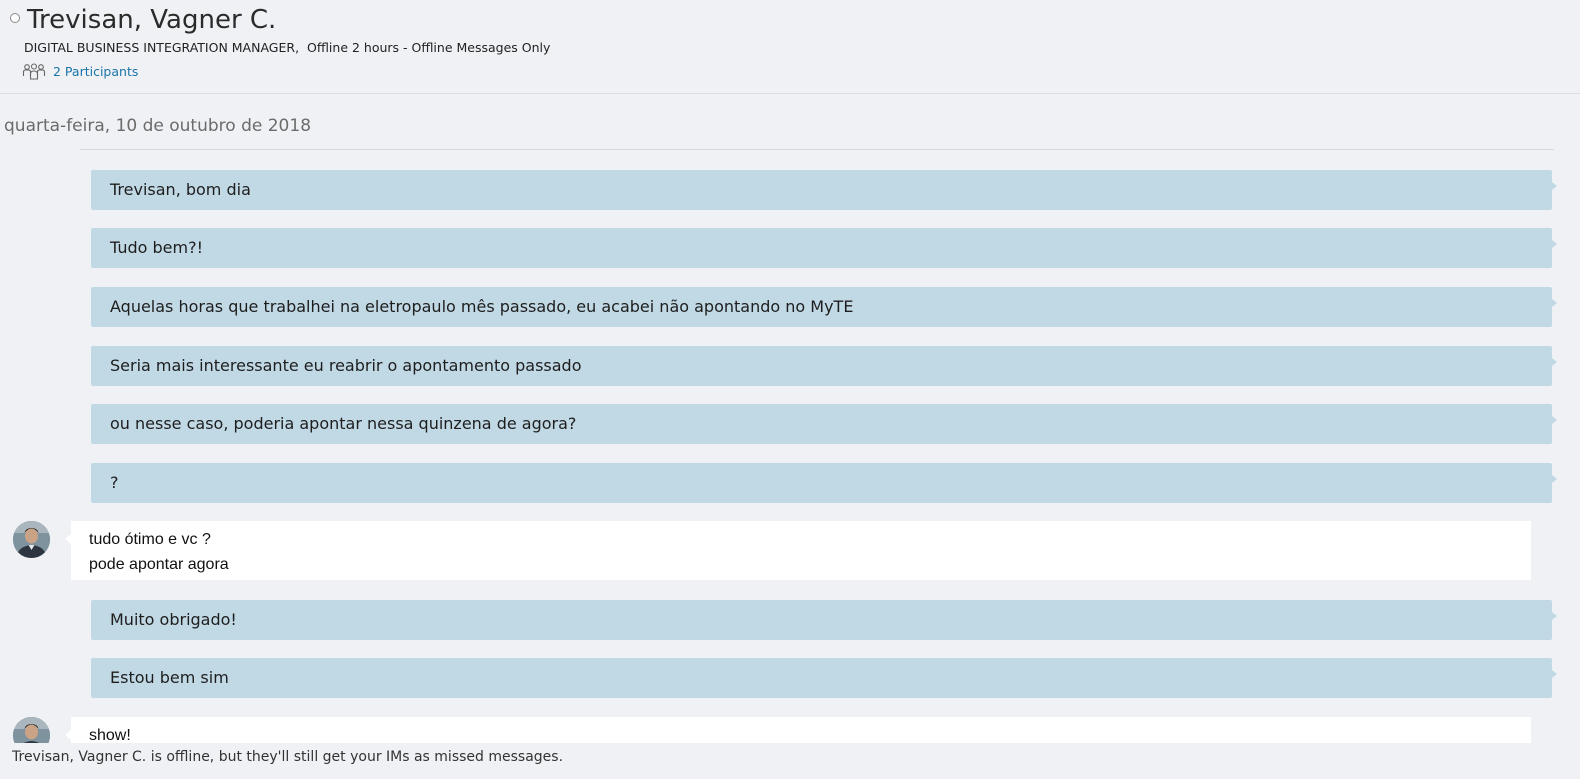  Describe the element at coordinates (151, 20) in the screenshot. I see `contact-name: Trevisan, Vagner C.` at that location.